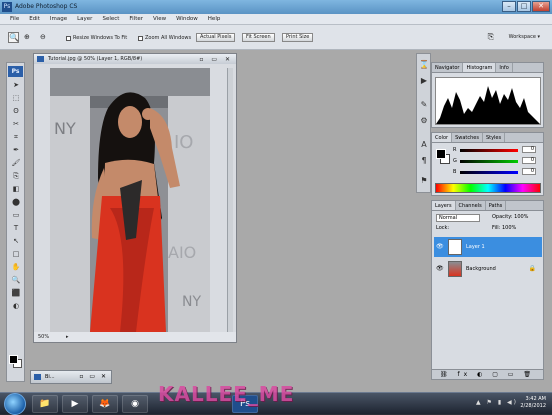 Image resolution: width=552 pixels, height=415 pixels. What do you see at coordinates (16, 280) in the screenshot?
I see `zoom-tool-icon: 🔍` at bounding box center [16, 280].